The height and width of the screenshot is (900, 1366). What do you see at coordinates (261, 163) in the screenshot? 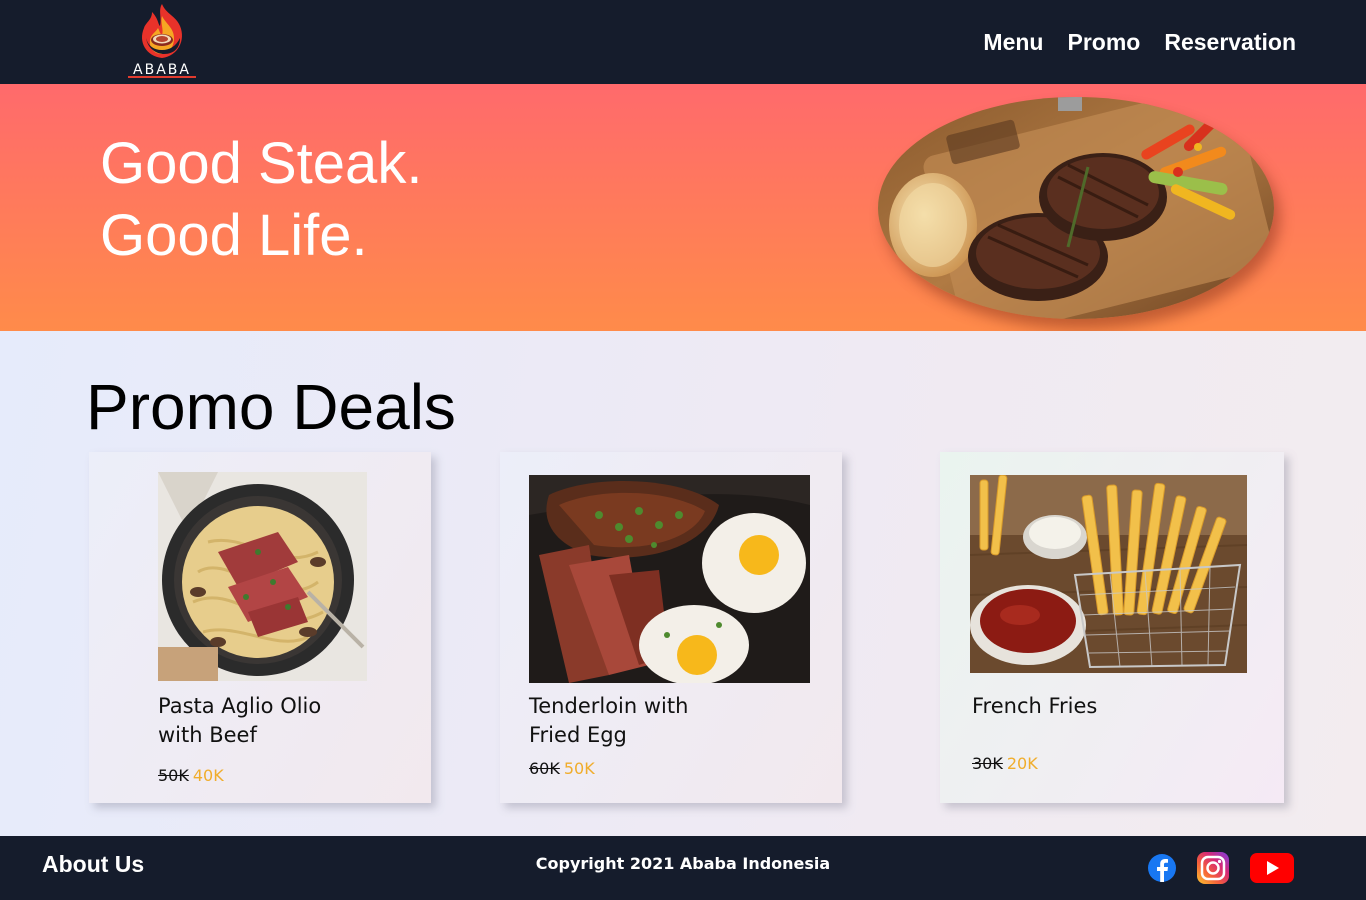
I see `hero-tagline-line1: Good Steak.` at bounding box center [261, 163].